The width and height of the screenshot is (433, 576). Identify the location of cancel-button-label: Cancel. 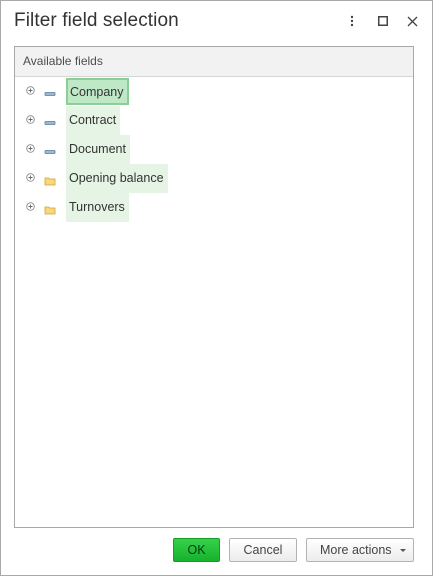
(263, 550).